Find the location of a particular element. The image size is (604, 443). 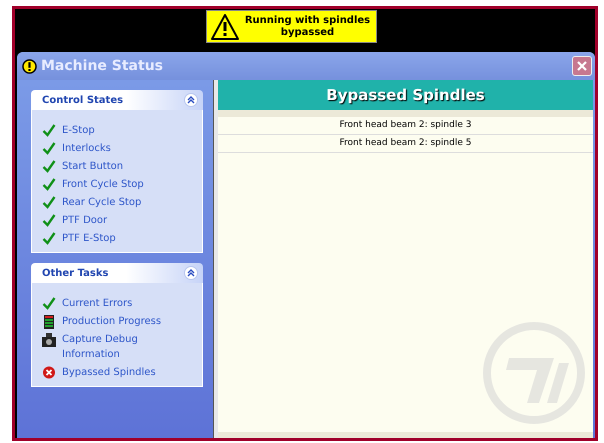

section-title: Control States is located at coordinates (83, 100).